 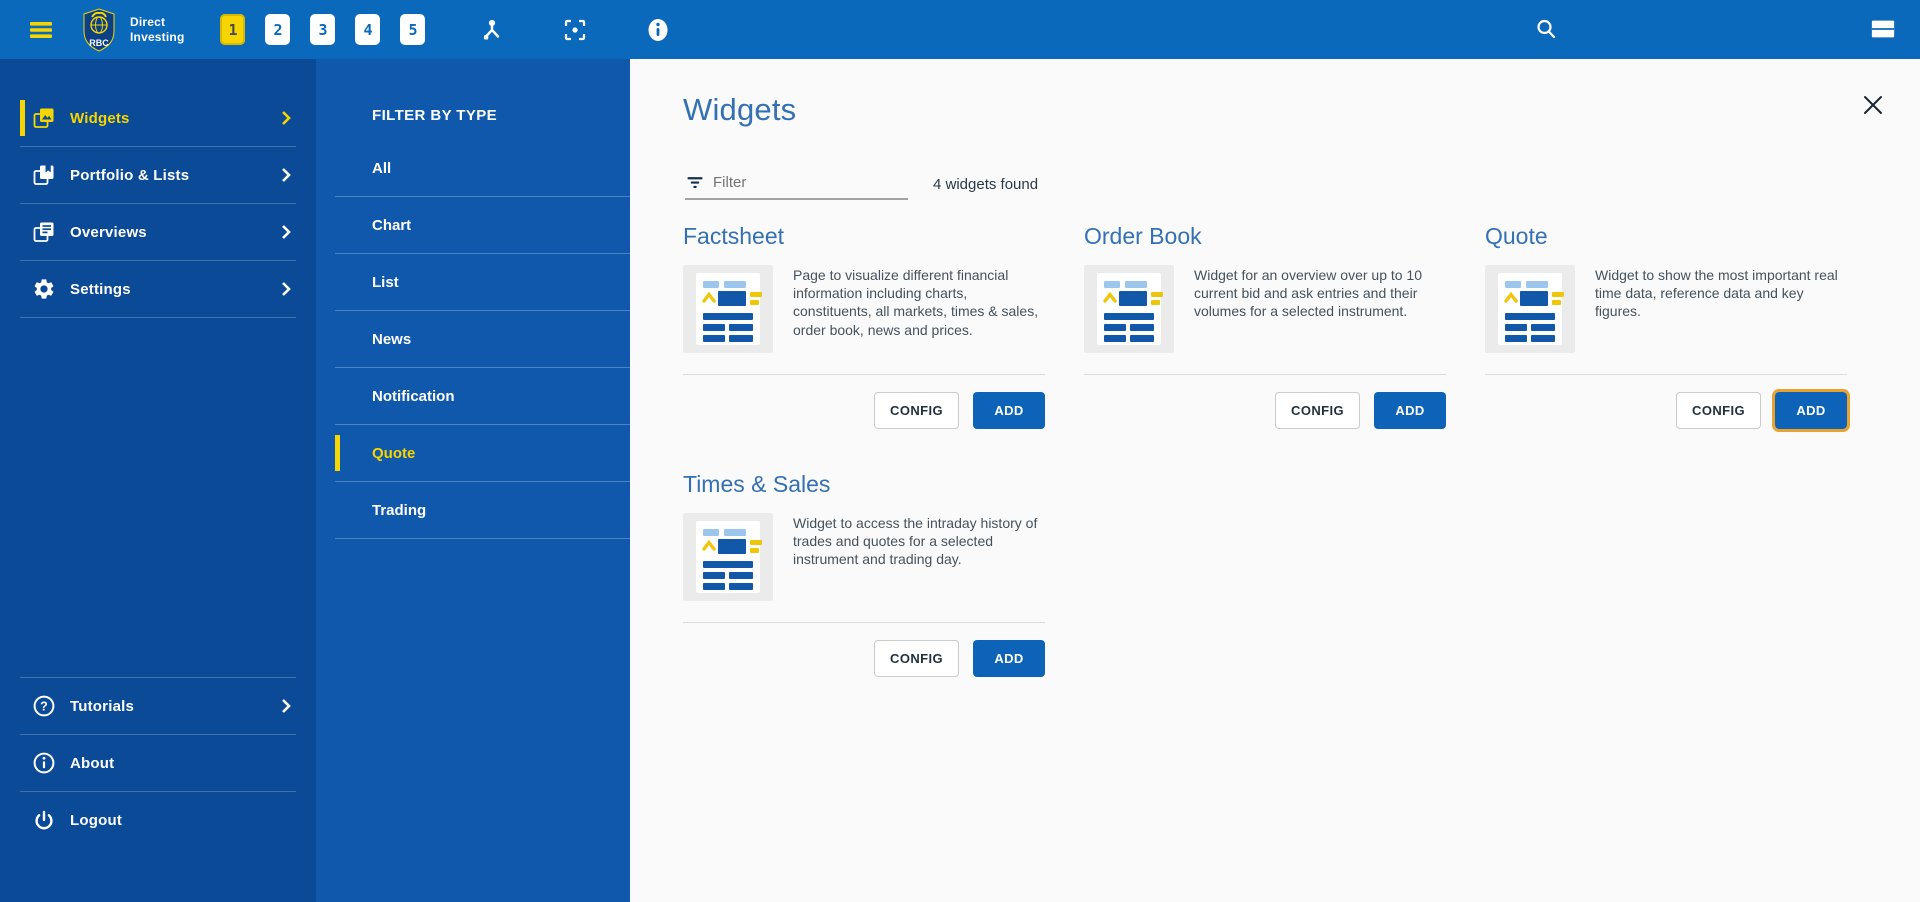 I want to click on sidebar-item-tutorials: ? Tutorials, so click(x=158, y=706).